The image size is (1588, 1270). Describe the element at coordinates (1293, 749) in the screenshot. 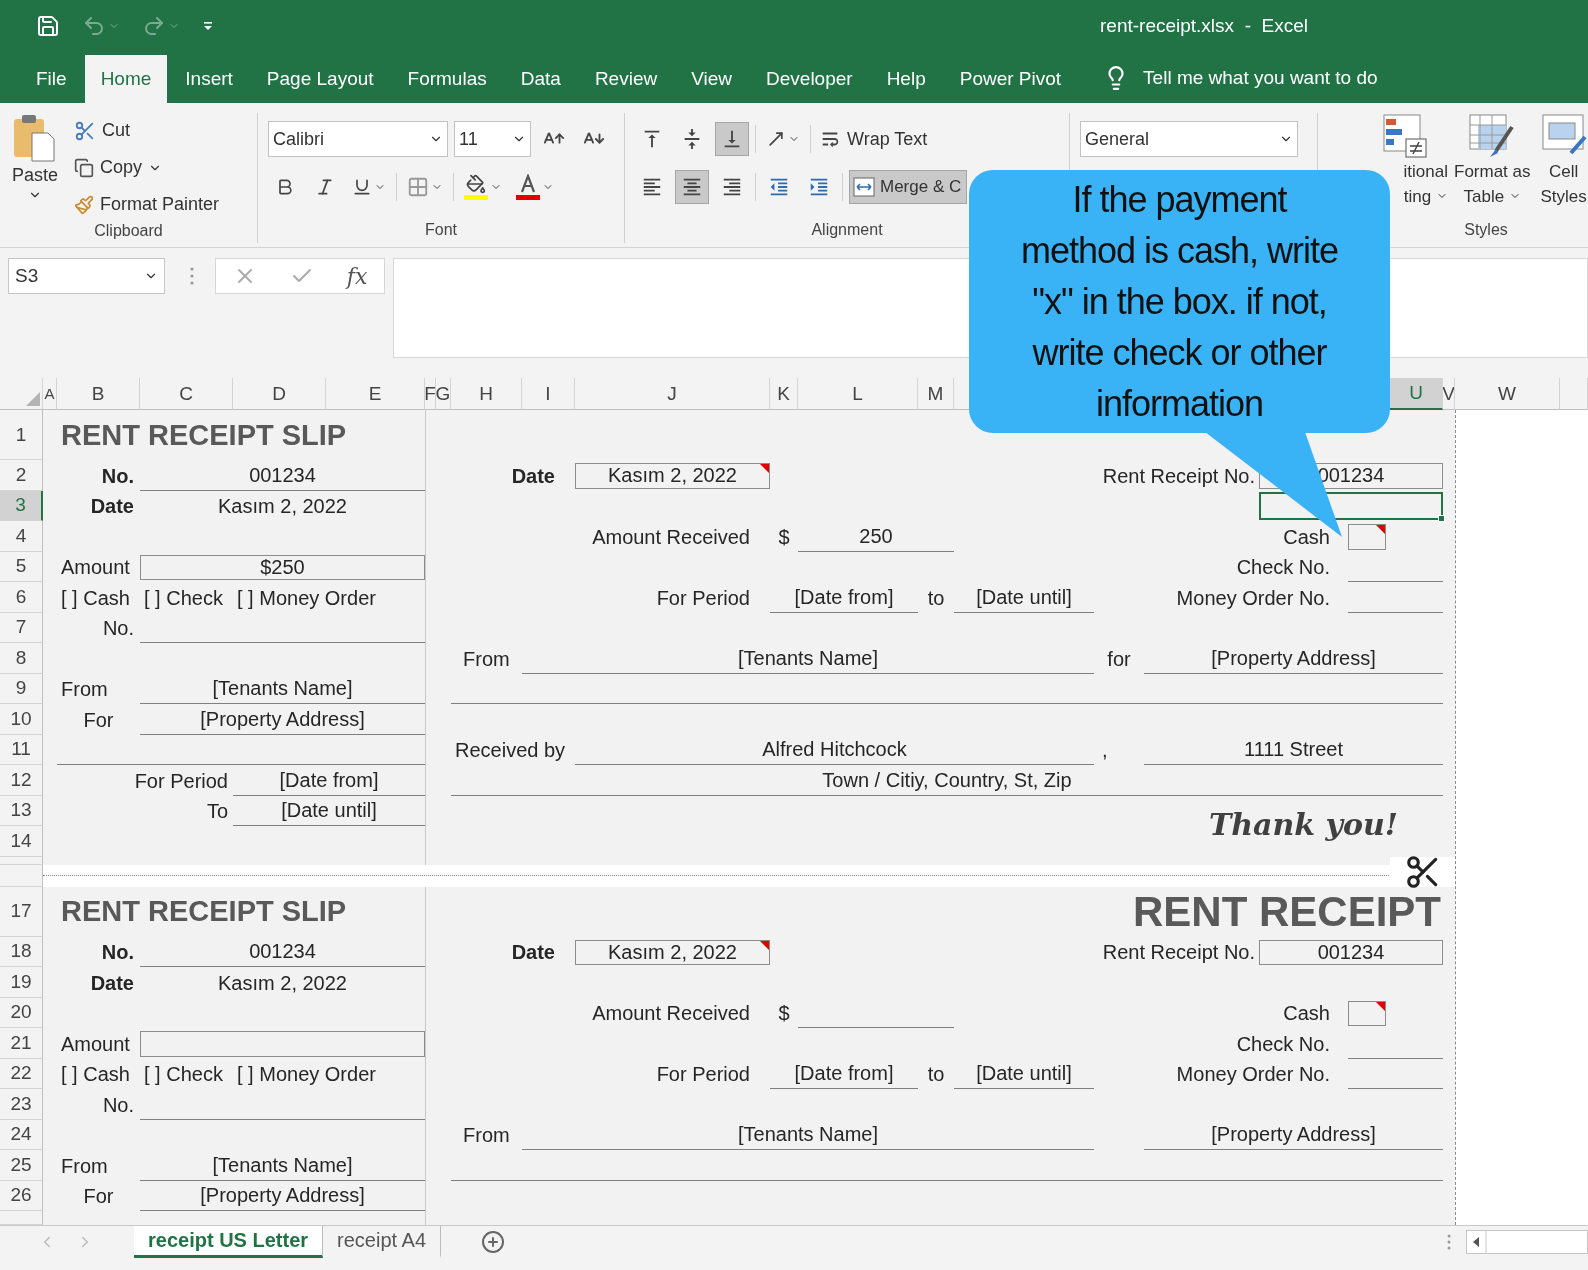

I see `street-address: 1111 Street` at that location.